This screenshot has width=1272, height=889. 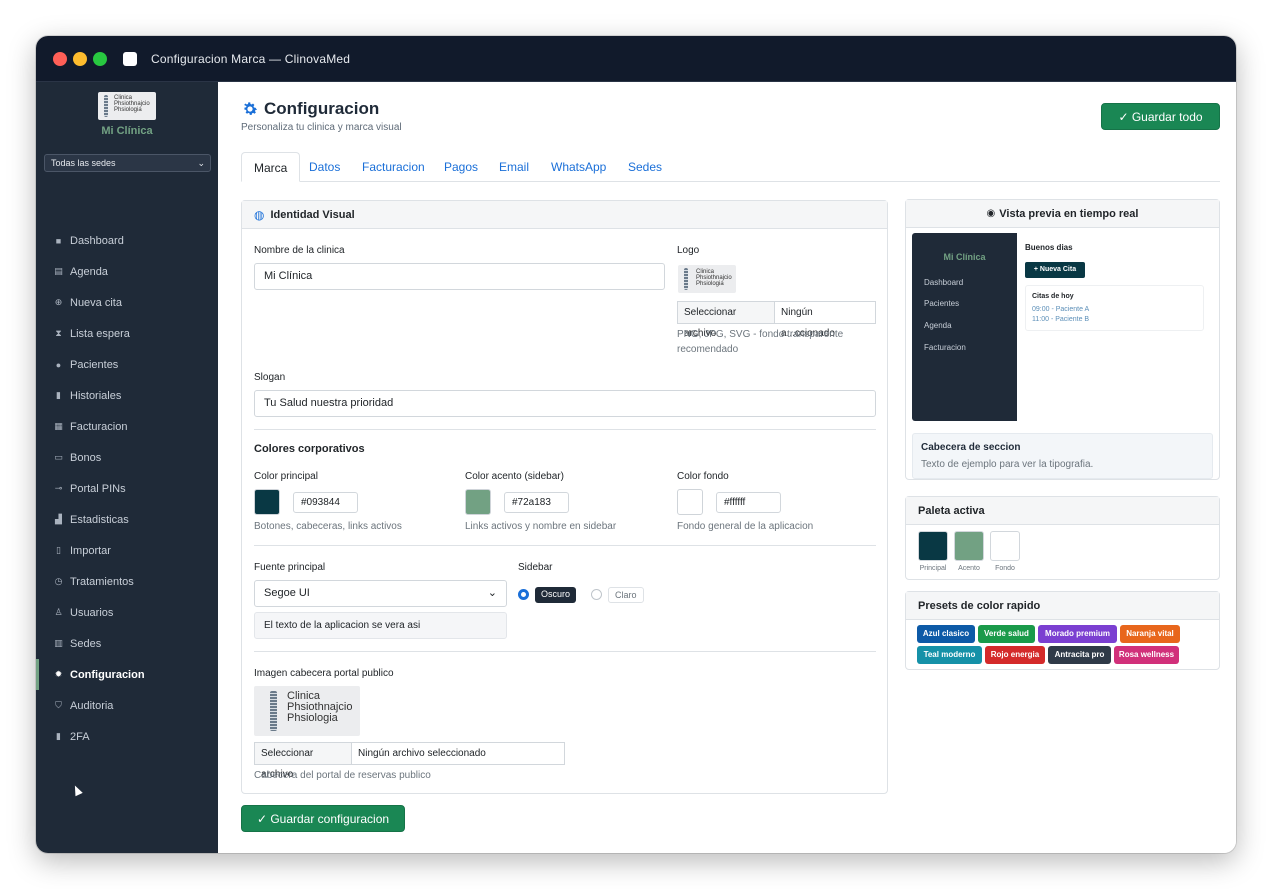 I want to click on slogan-label: Slogan, so click(x=270, y=377).